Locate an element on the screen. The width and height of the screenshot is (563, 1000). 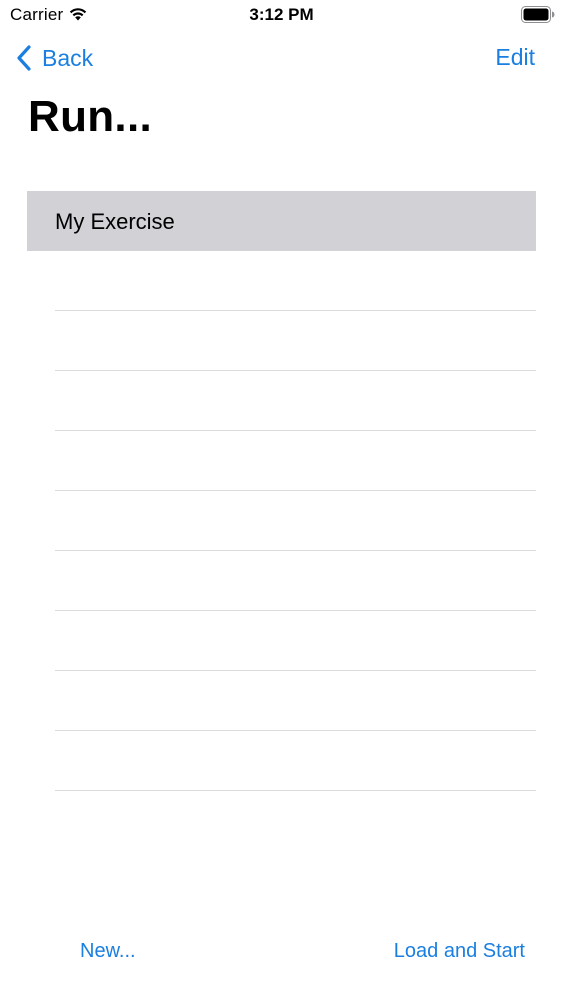
back-button: Back is located at coordinates (54, 58).